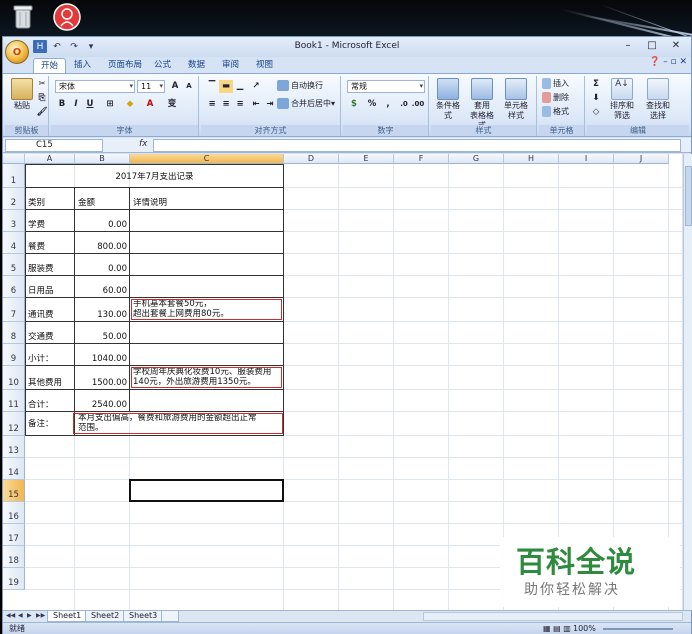 The width and height of the screenshot is (692, 634). I want to click on delete-cells-button: 删除, so click(555, 97).